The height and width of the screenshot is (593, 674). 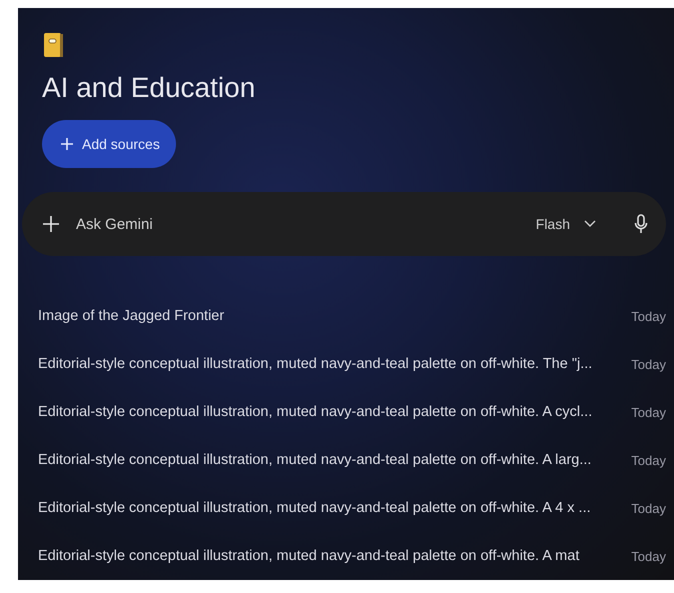 I want to click on notebook-title: AI and Education, so click(x=149, y=88).